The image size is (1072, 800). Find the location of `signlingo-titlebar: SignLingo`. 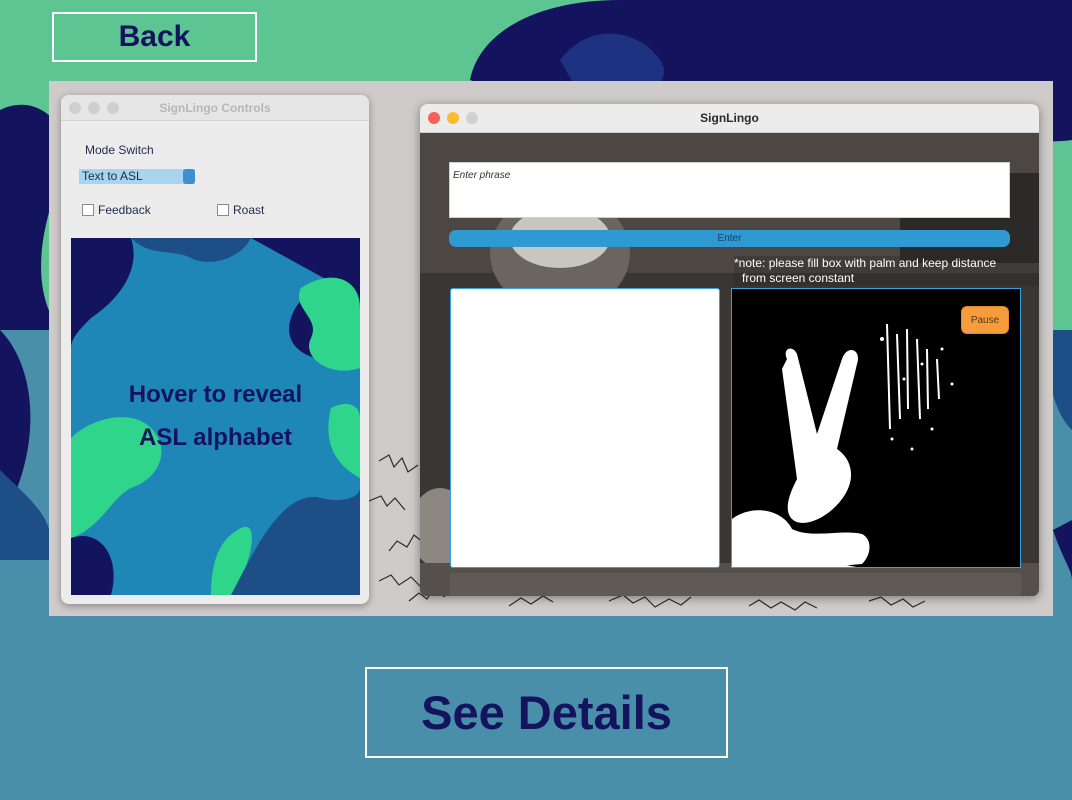

signlingo-titlebar: SignLingo is located at coordinates (729, 118).